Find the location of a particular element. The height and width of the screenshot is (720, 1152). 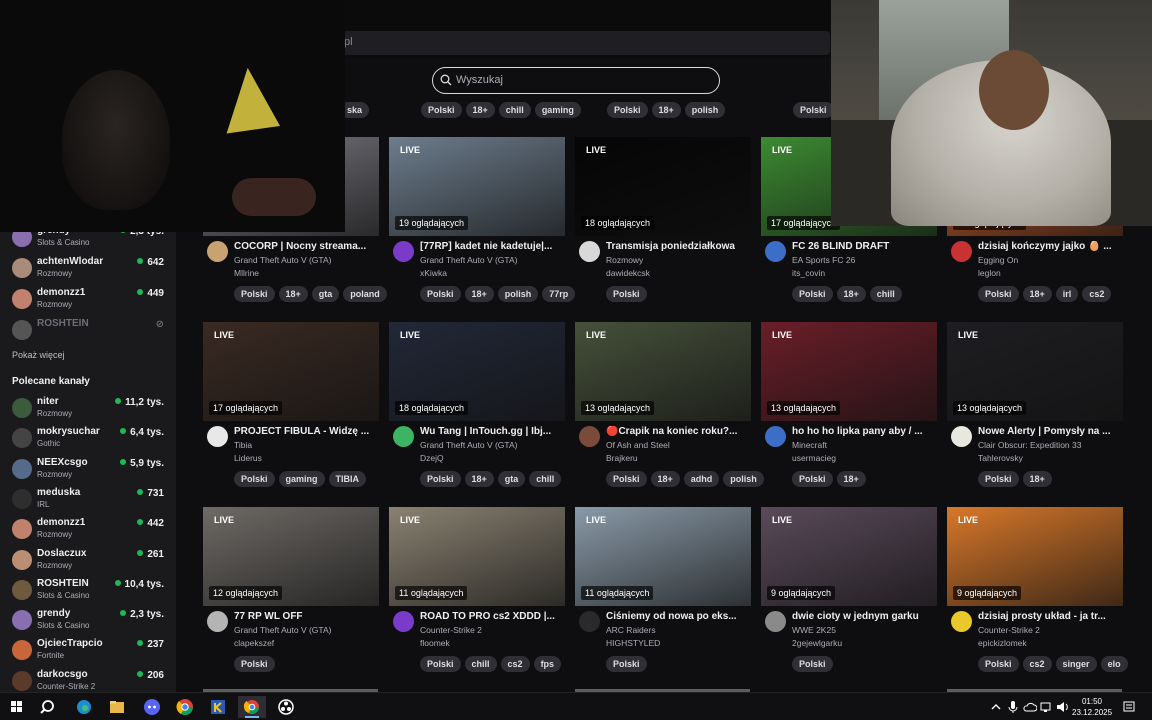

channel-name: Brajkeru is located at coordinates (622, 458).